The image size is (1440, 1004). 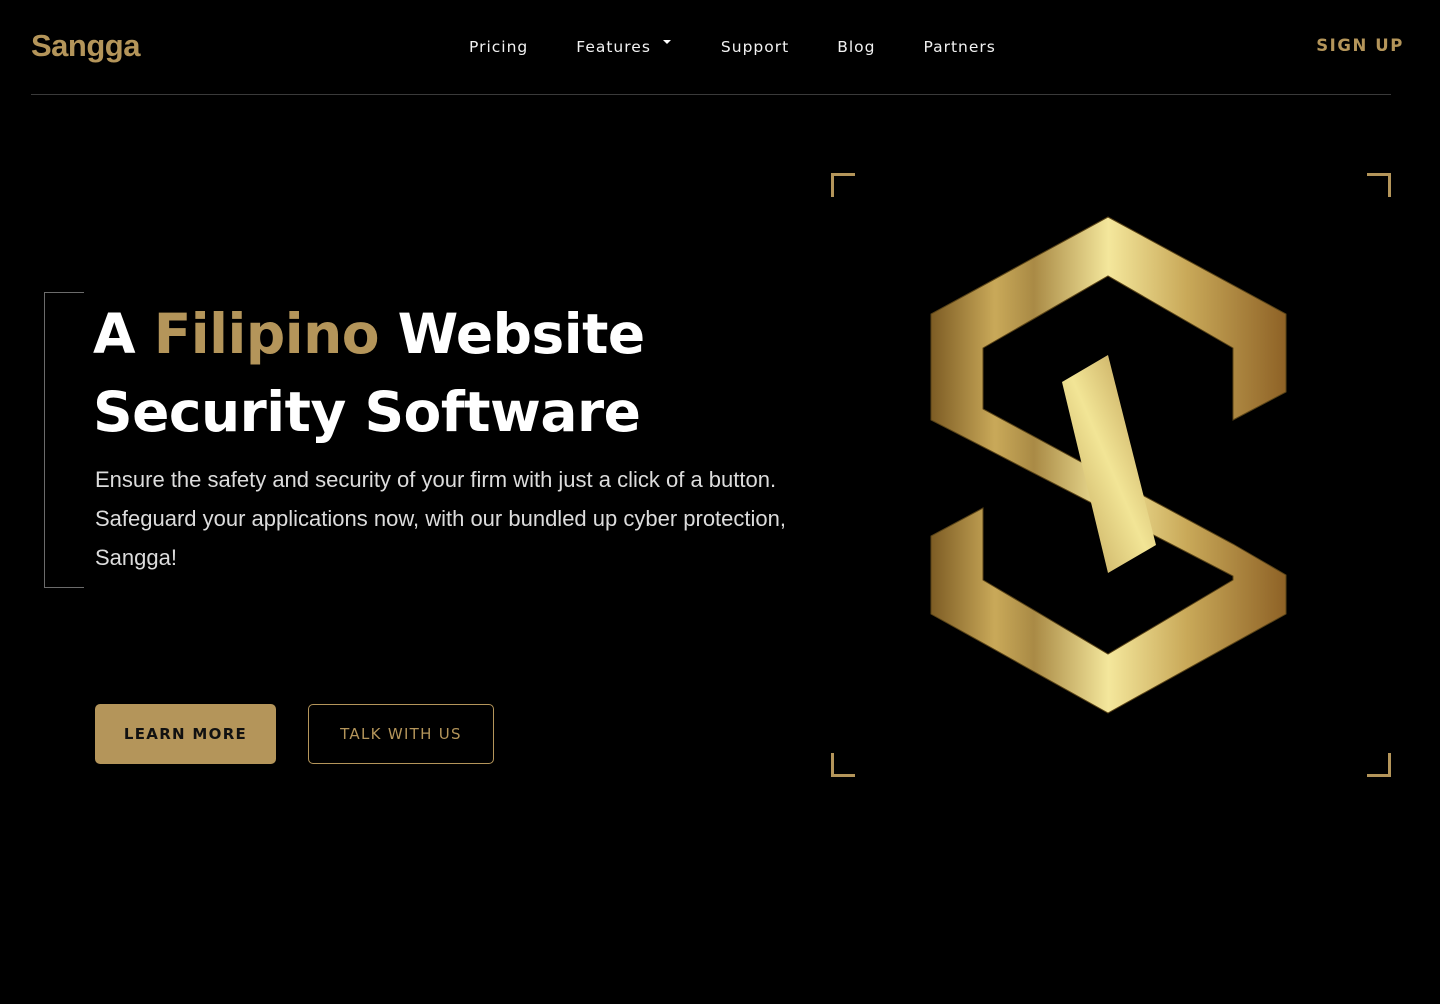 I want to click on hero-bracket-decoration, so click(x=64, y=440).